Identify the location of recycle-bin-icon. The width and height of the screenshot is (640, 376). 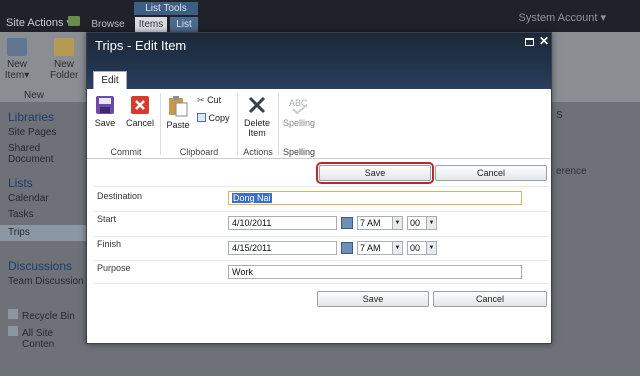
(13, 314).